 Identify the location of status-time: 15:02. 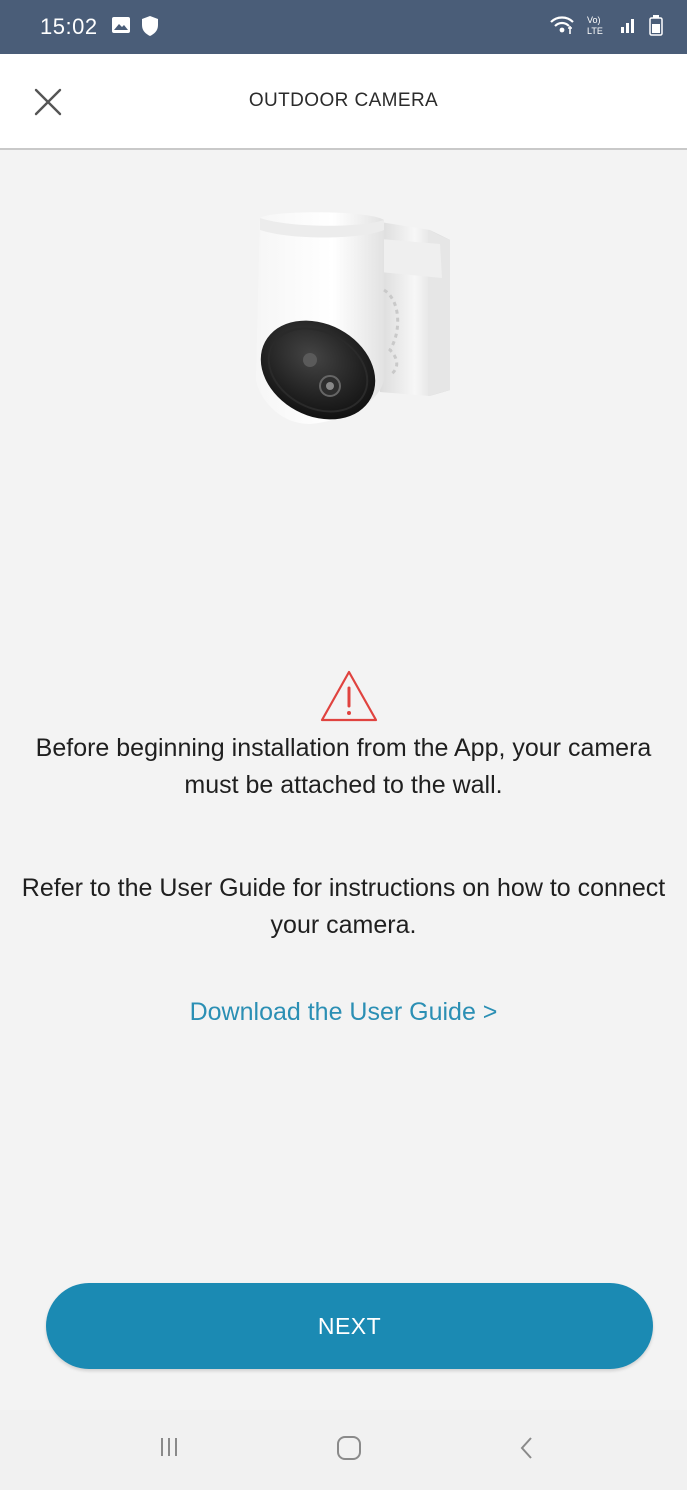
(69, 26).